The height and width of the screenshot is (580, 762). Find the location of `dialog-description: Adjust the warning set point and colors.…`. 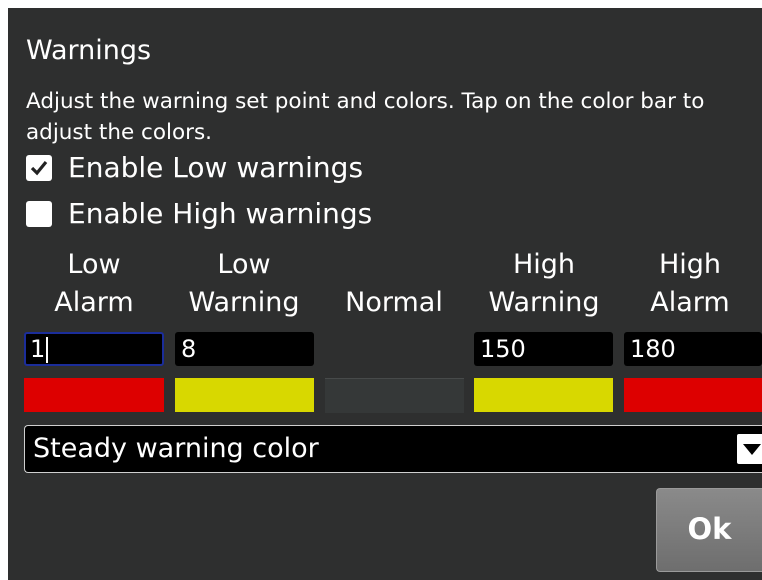

dialog-description: Adjust the warning set point and colors.… is located at coordinates (365, 117).